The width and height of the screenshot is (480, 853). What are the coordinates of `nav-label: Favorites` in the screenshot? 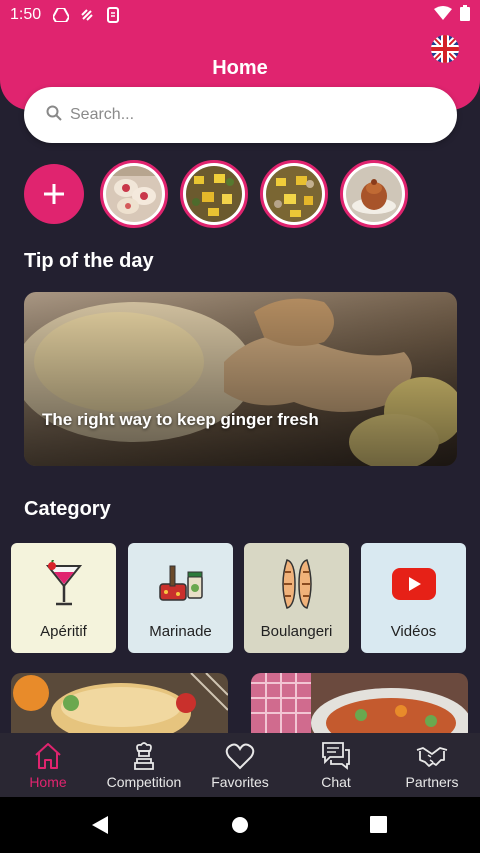 It's located at (240, 782).